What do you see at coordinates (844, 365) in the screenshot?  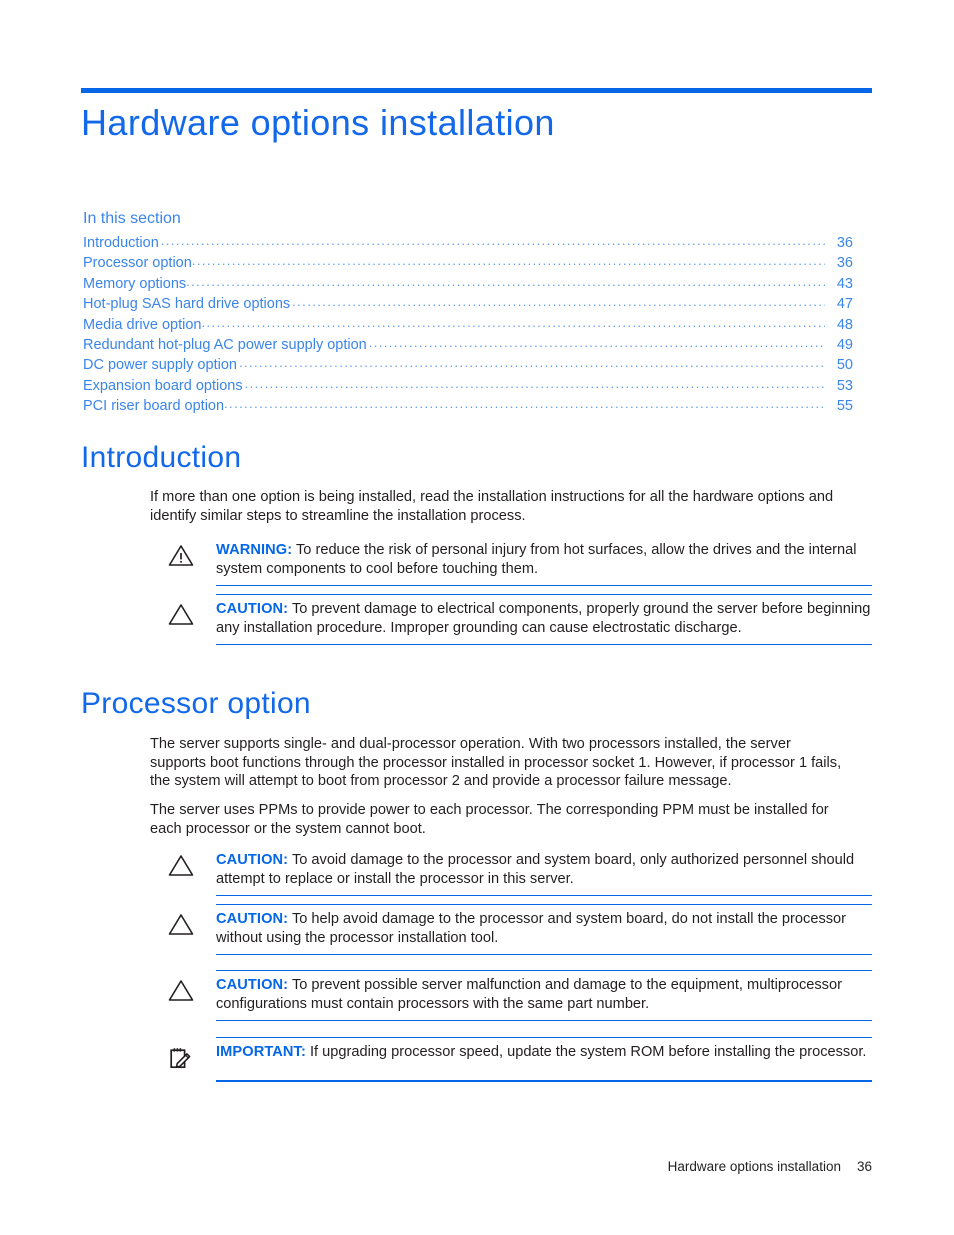 I see `toc-entry-page: 50` at bounding box center [844, 365].